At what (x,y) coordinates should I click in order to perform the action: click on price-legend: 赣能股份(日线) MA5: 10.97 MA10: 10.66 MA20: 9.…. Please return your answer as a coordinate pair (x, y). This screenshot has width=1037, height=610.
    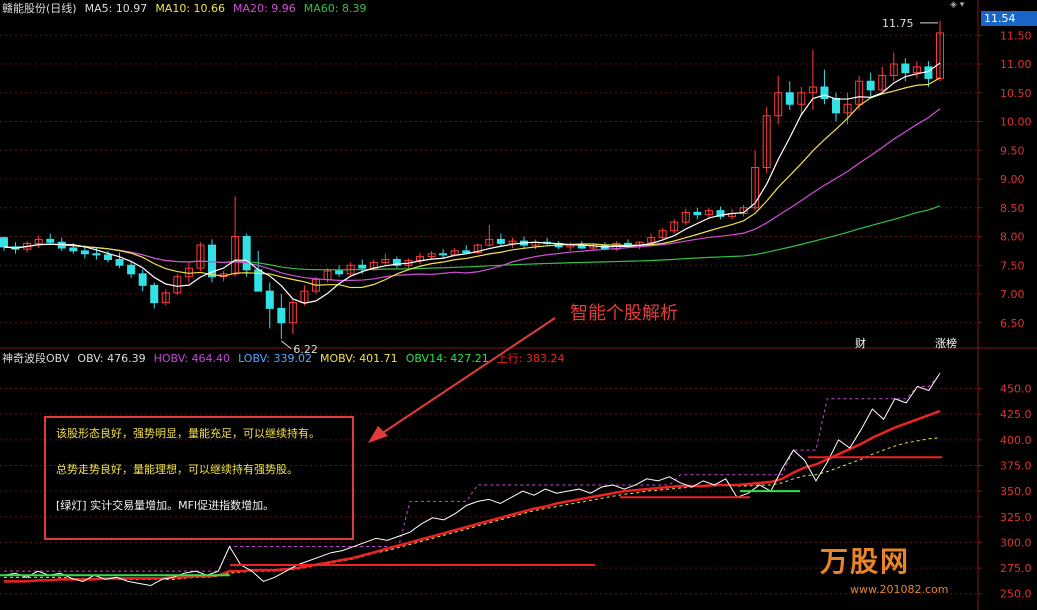
    Looking at the image, I should click on (184, 8).